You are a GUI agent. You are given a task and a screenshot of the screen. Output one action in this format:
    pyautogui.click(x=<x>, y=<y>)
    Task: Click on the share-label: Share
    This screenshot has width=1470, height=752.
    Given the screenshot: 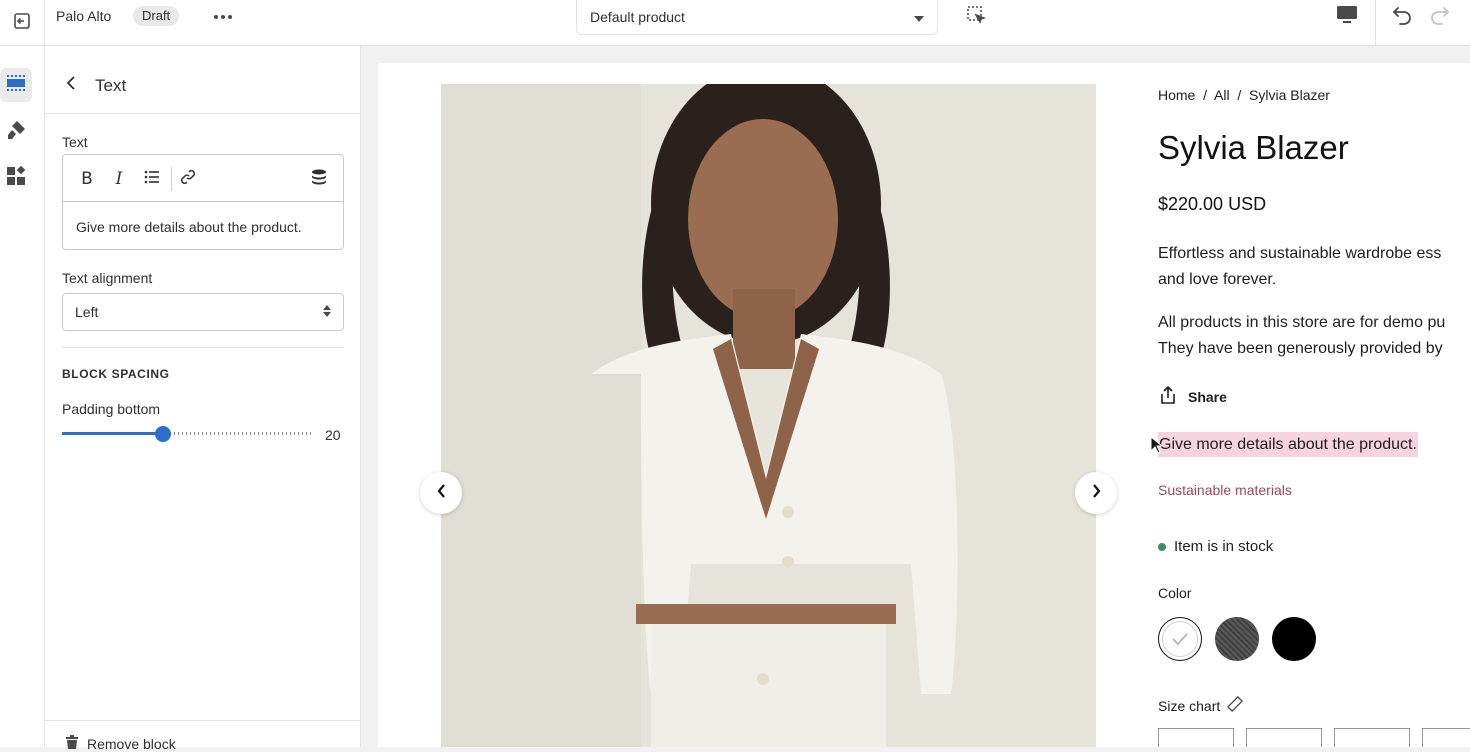 What is the action you would take?
    pyautogui.click(x=1207, y=396)
    